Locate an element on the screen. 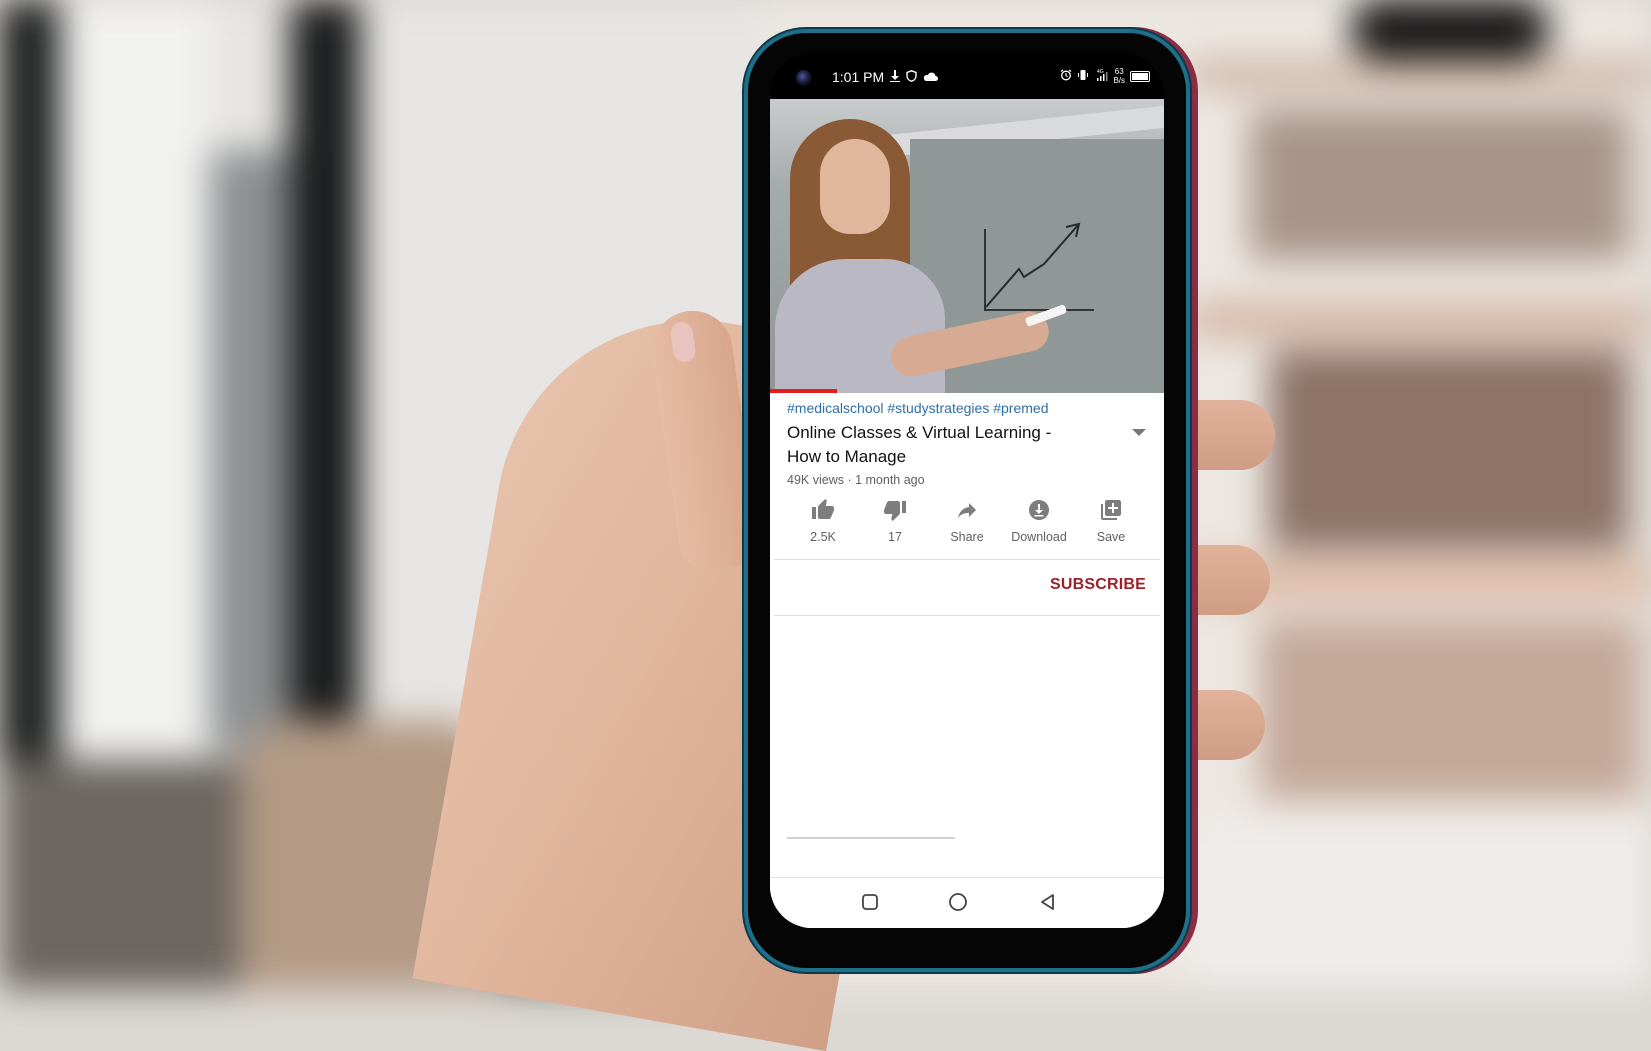 This screenshot has width=1651, height=1051. add-to-playlist-icon is located at coordinates (1111, 510).